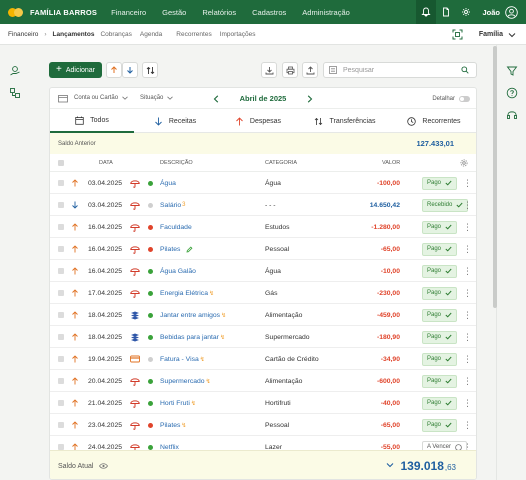 Image resolution: width=526 pixels, height=480 pixels. I want to click on column-category: CATEGORIA, so click(281, 163).